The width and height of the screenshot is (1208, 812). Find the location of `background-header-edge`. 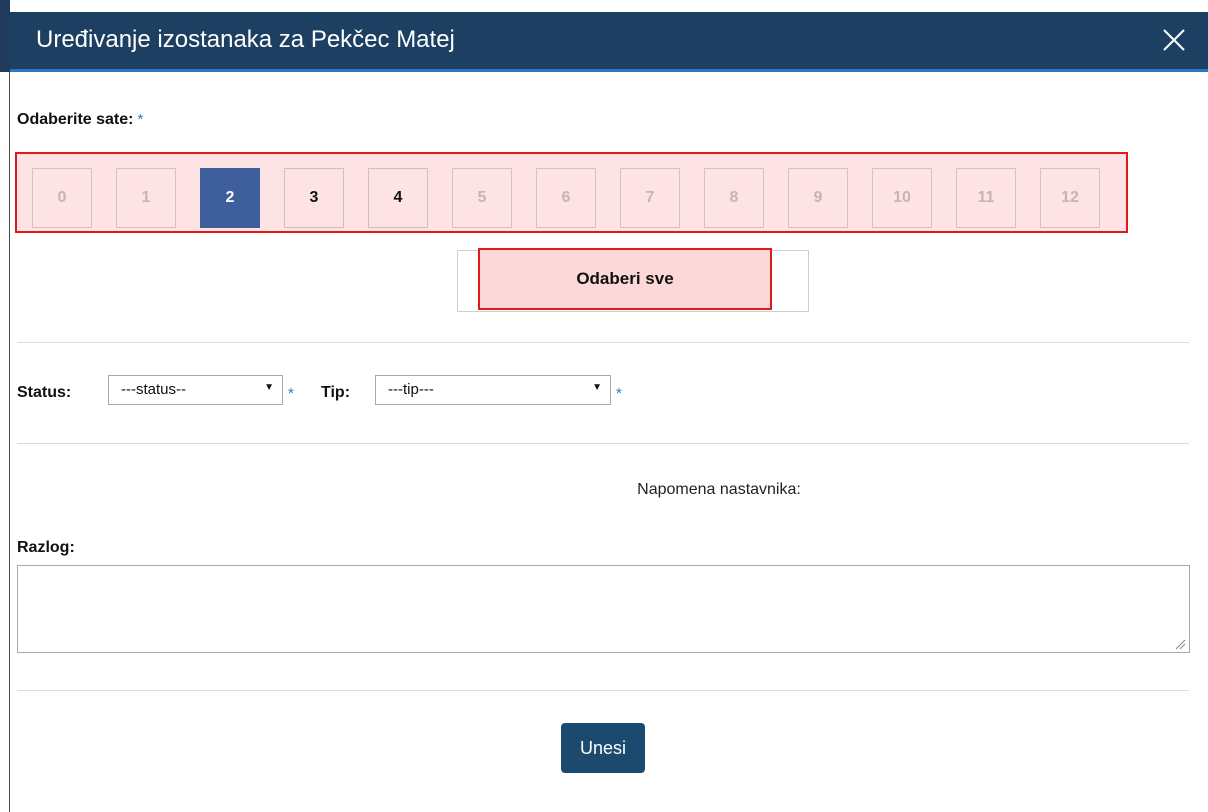

background-header-edge is located at coordinates (5, 36).